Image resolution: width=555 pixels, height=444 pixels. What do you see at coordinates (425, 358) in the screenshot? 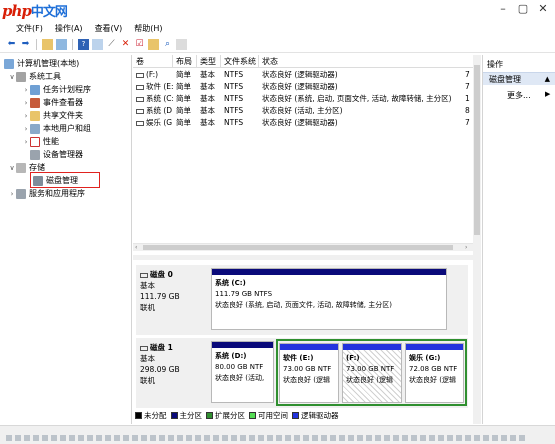
I see `partition-name: 娱乐 (G:)` at bounding box center [425, 358].